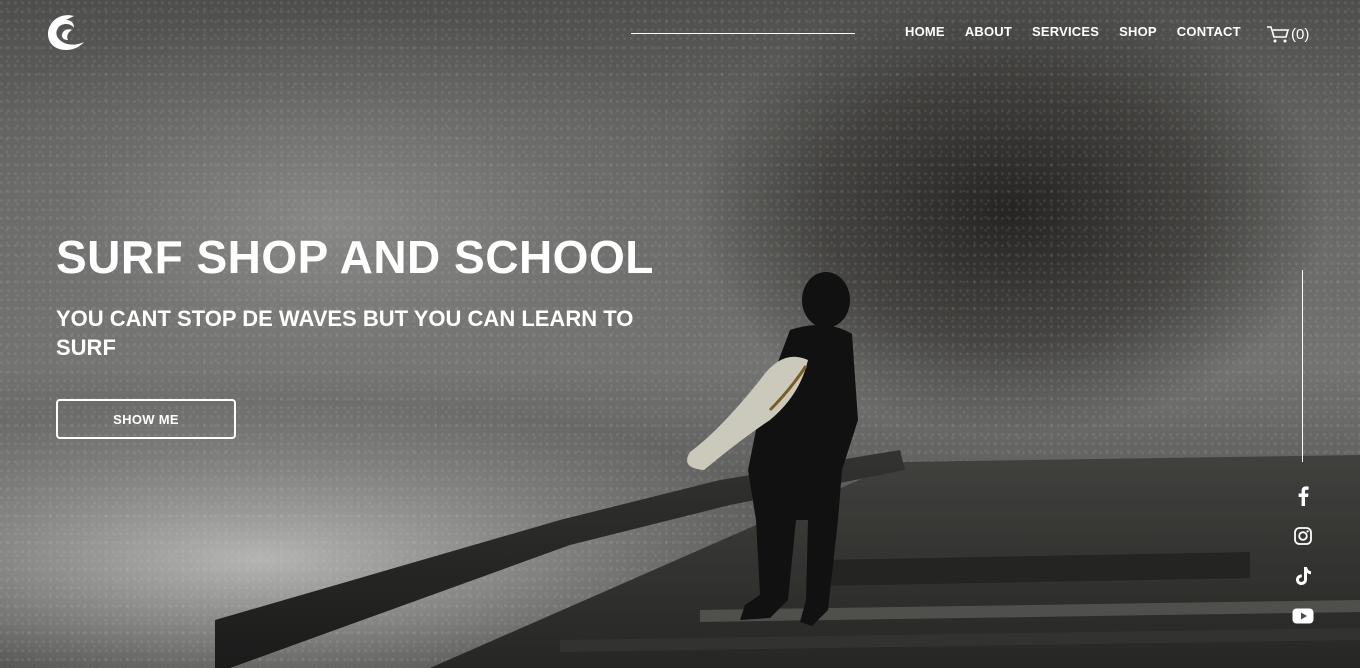  I want to click on nav-shop: SHOP, so click(1138, 31).